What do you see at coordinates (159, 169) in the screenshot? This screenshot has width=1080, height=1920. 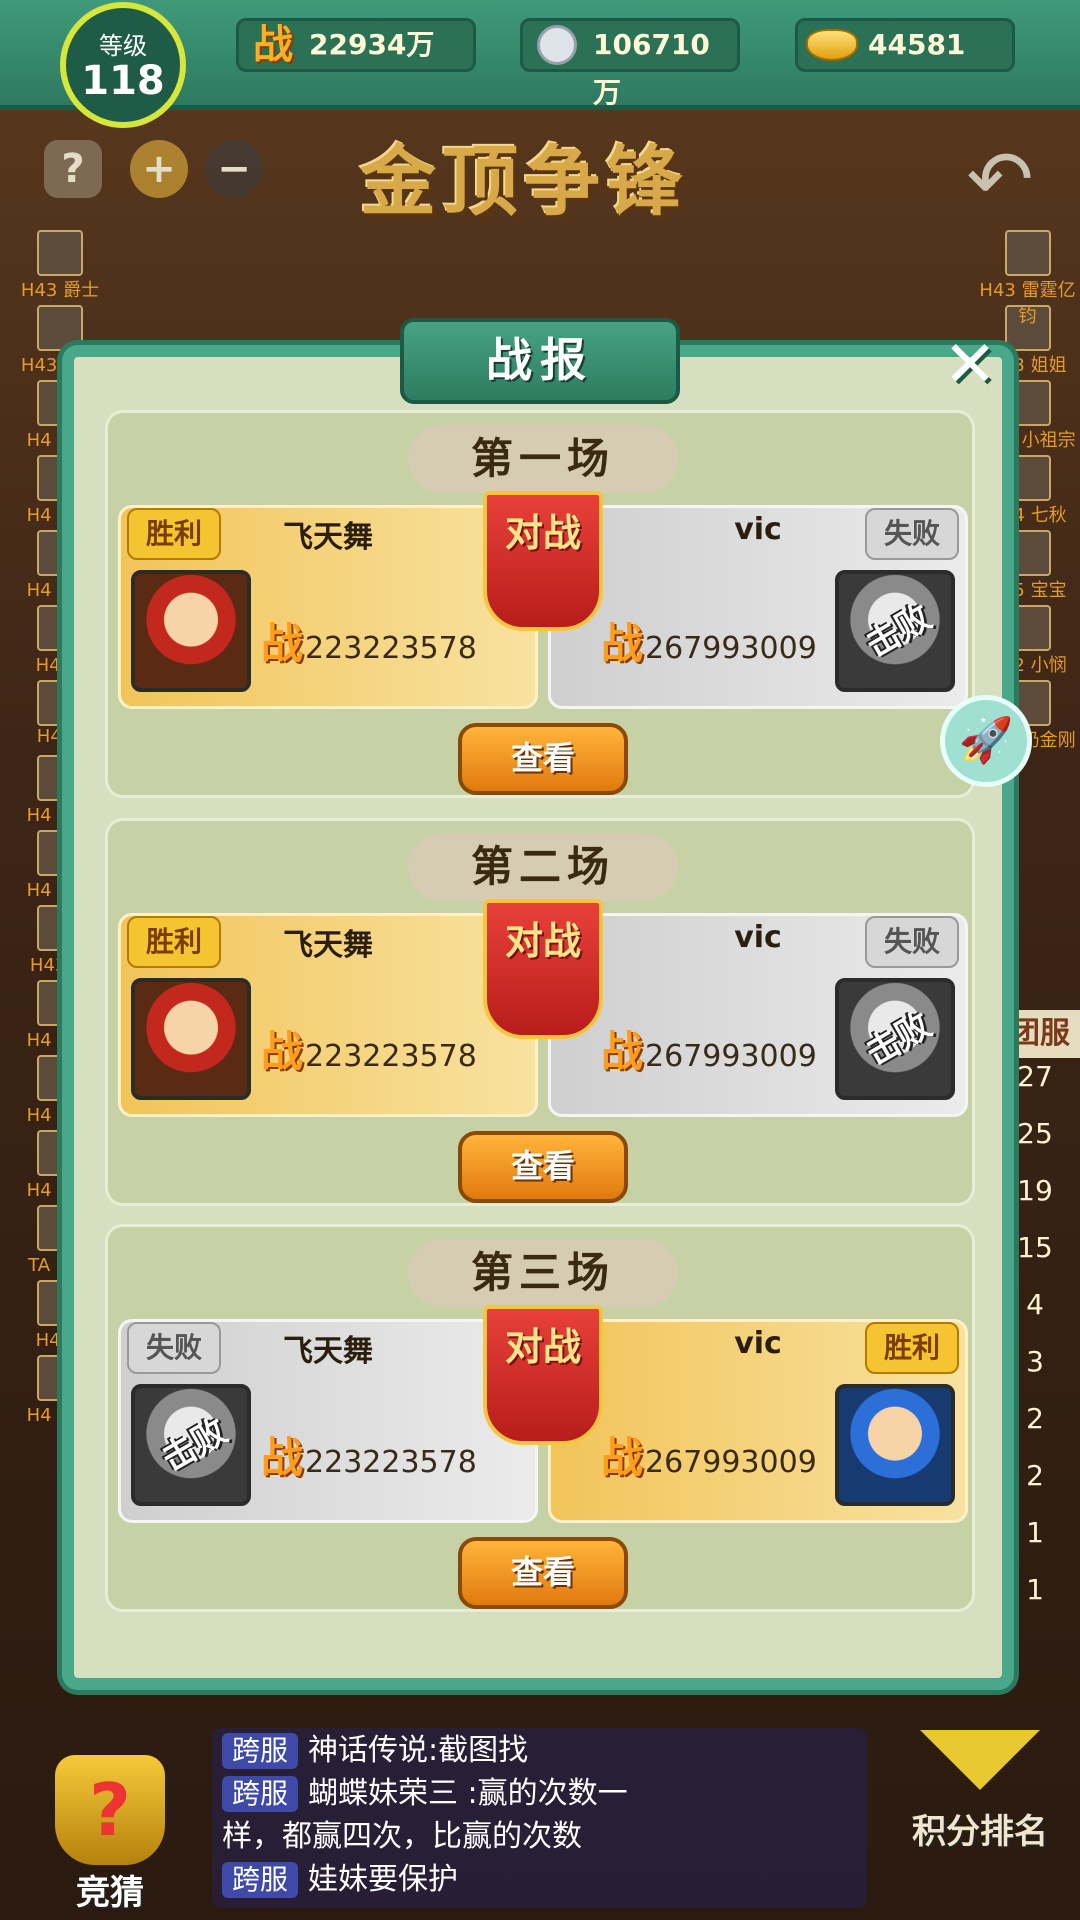 I see `zoom-in-icon: +` at bounding box center [159, 169].